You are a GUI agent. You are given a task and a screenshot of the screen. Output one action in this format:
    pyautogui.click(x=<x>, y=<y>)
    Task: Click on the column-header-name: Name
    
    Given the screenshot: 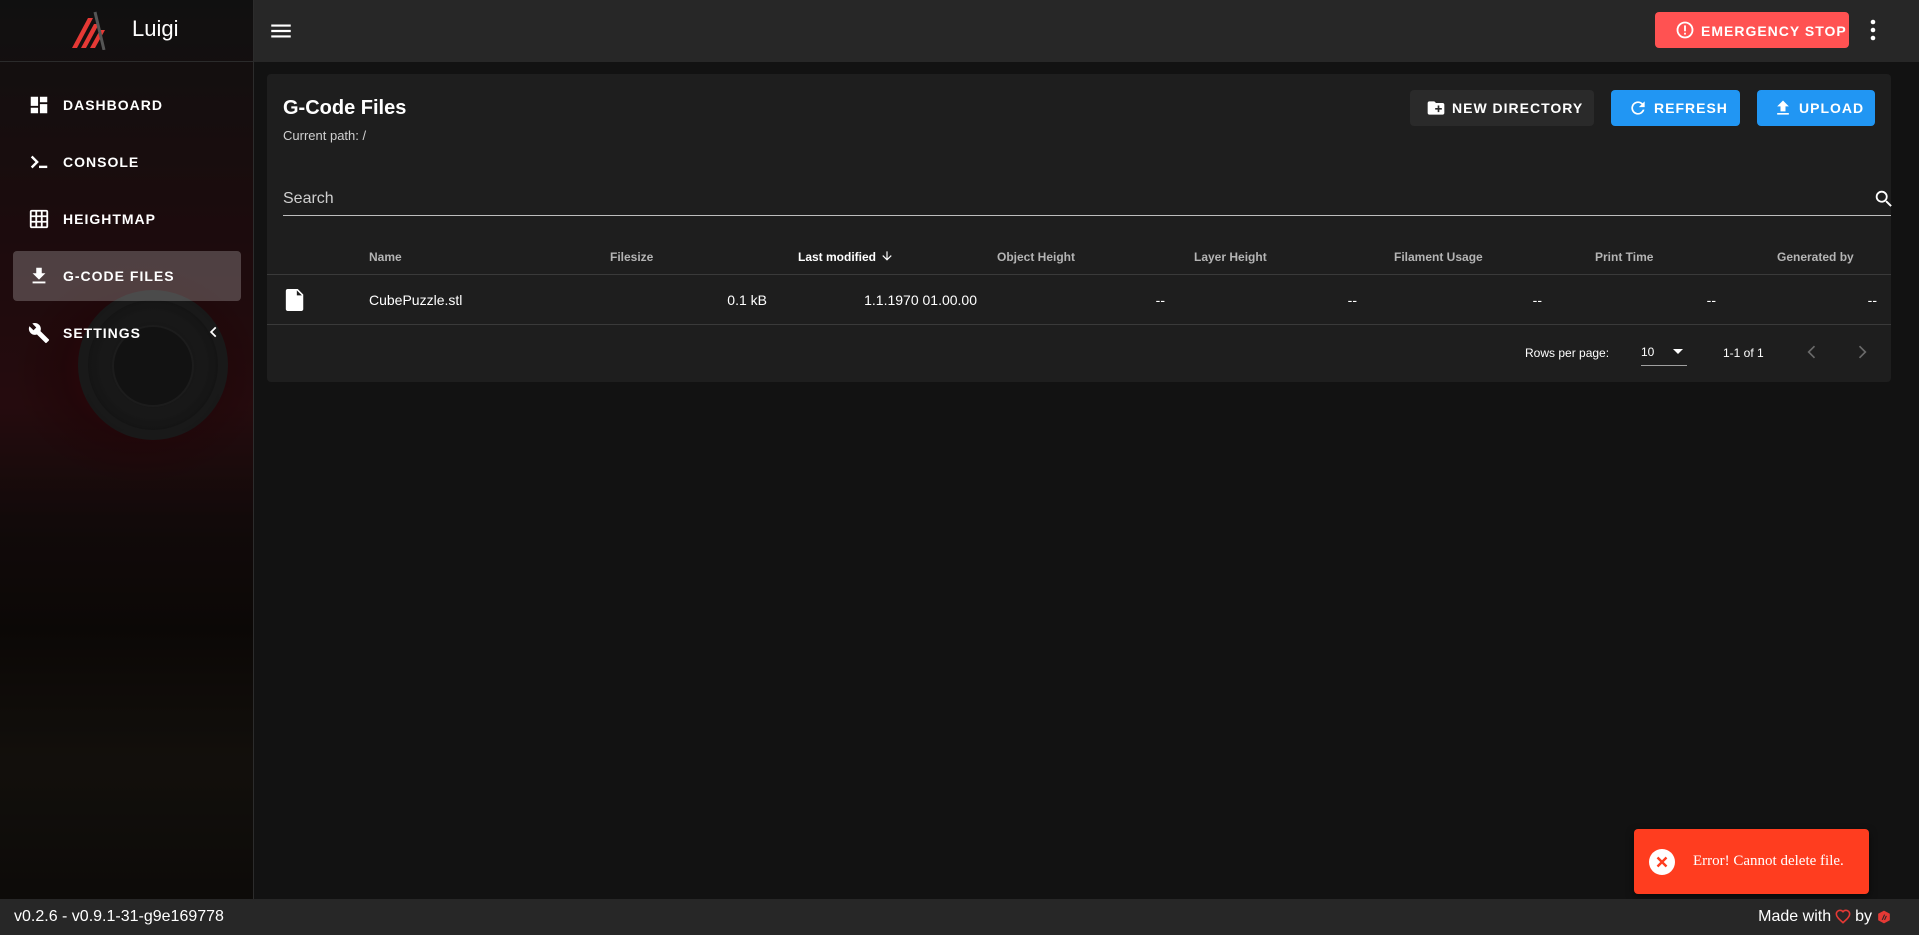 What is the action you would take?
    pyautogui.click(x=385, y=257)
    